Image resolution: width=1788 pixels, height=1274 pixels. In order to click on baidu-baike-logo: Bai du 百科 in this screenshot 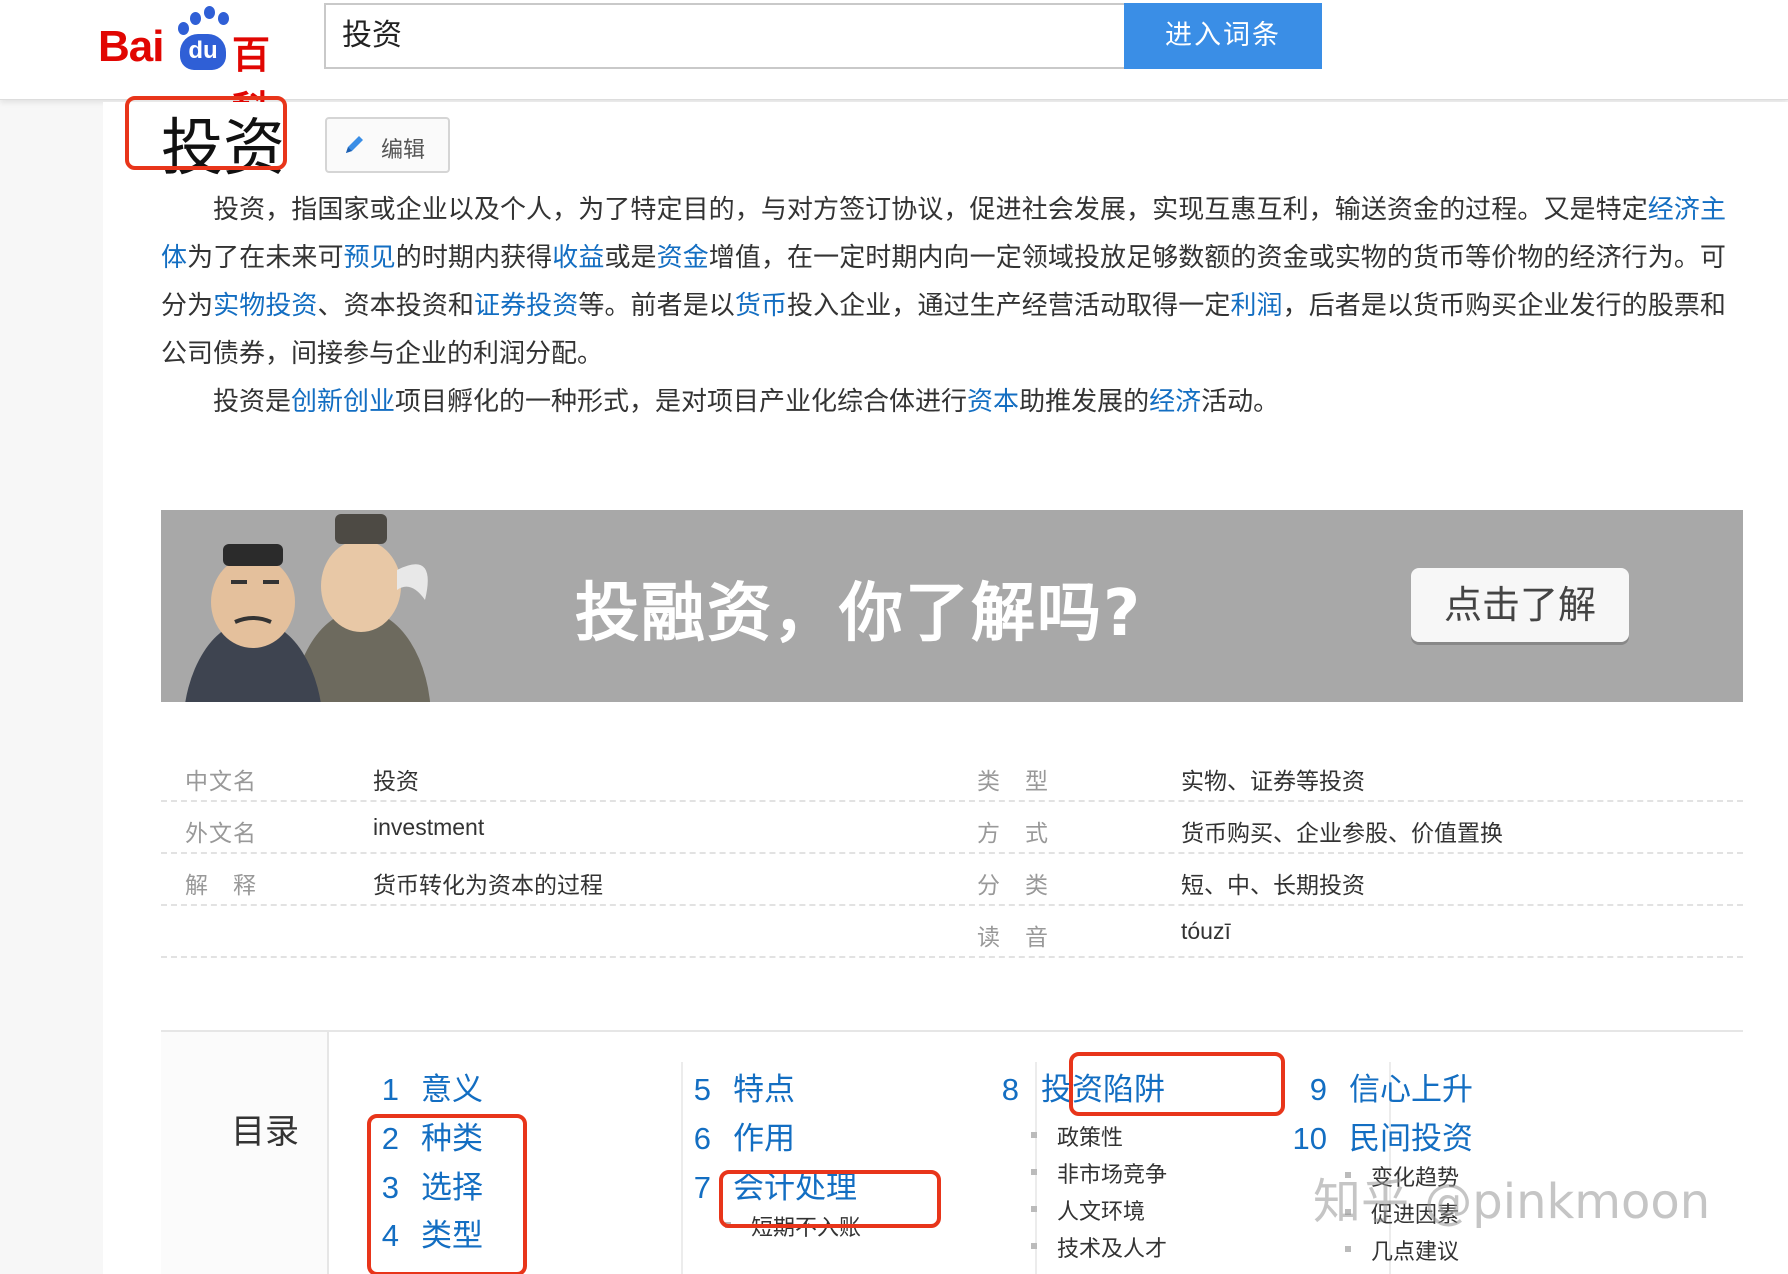, I will do `click(202, 69)`.